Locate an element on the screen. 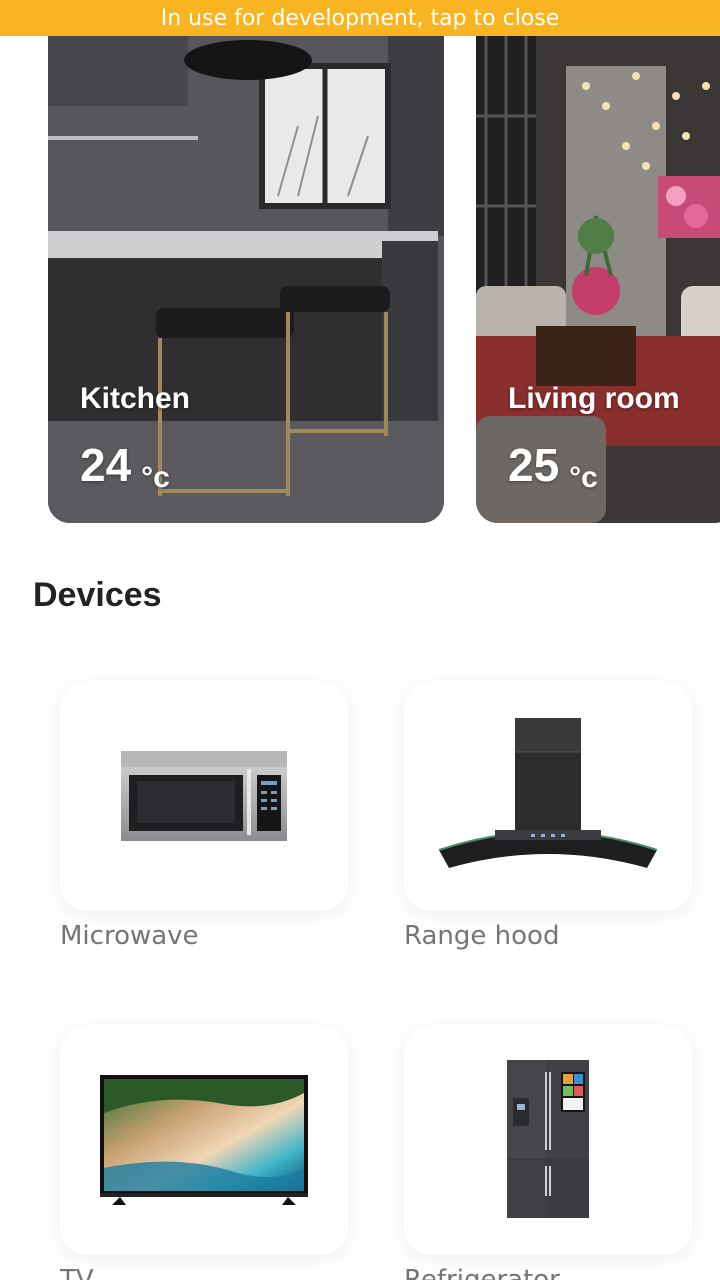 This screenshot has width=720, height=1280. device-card-refrigerator: Refrigerator is located at coordinates (548, 1152).